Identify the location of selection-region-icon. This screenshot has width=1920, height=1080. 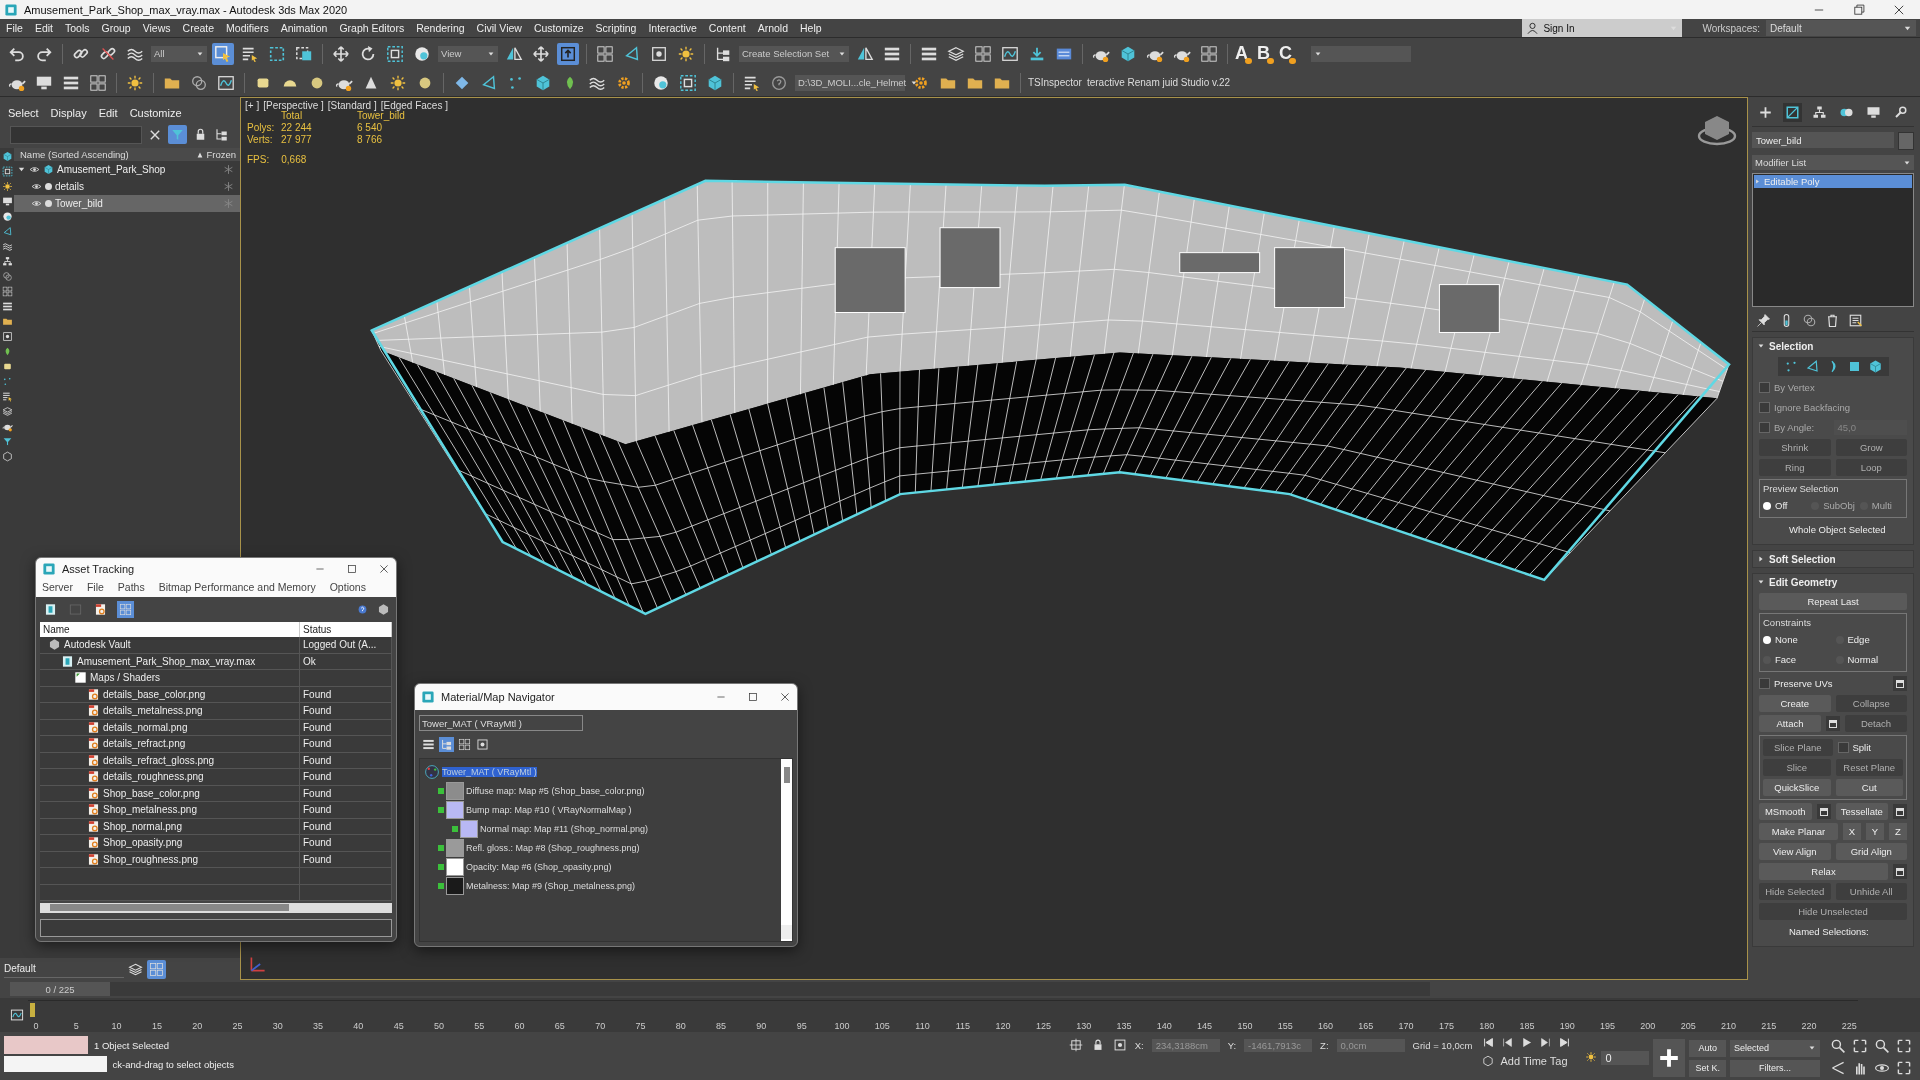
(277, 53).